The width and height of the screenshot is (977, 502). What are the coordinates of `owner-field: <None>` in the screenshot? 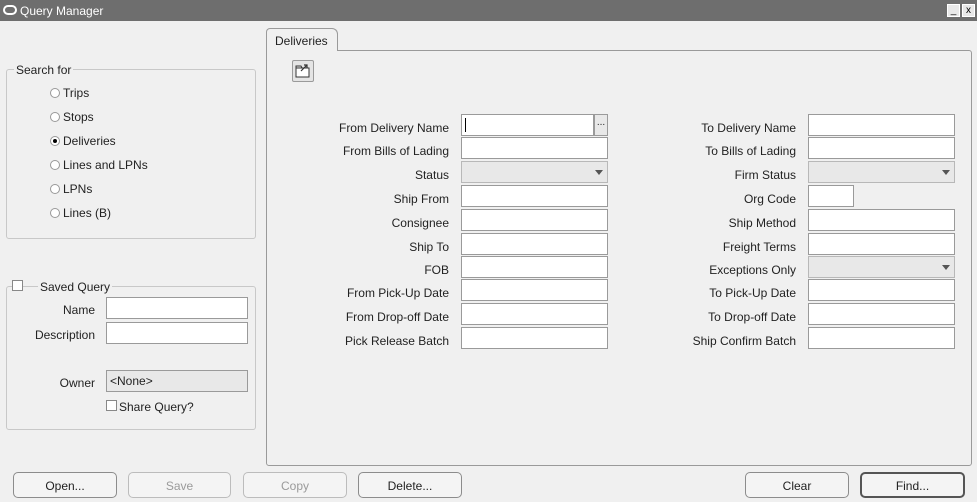 It's located at (177, 381).